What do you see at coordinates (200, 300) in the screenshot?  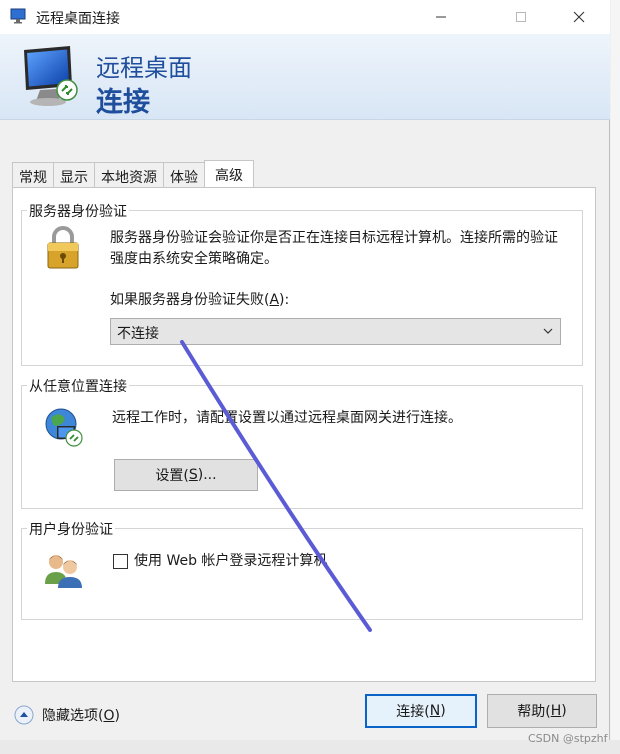 I see `auth-failure-label: 如果服务器身份验证失败(A):` at bounding box center [200, 300].